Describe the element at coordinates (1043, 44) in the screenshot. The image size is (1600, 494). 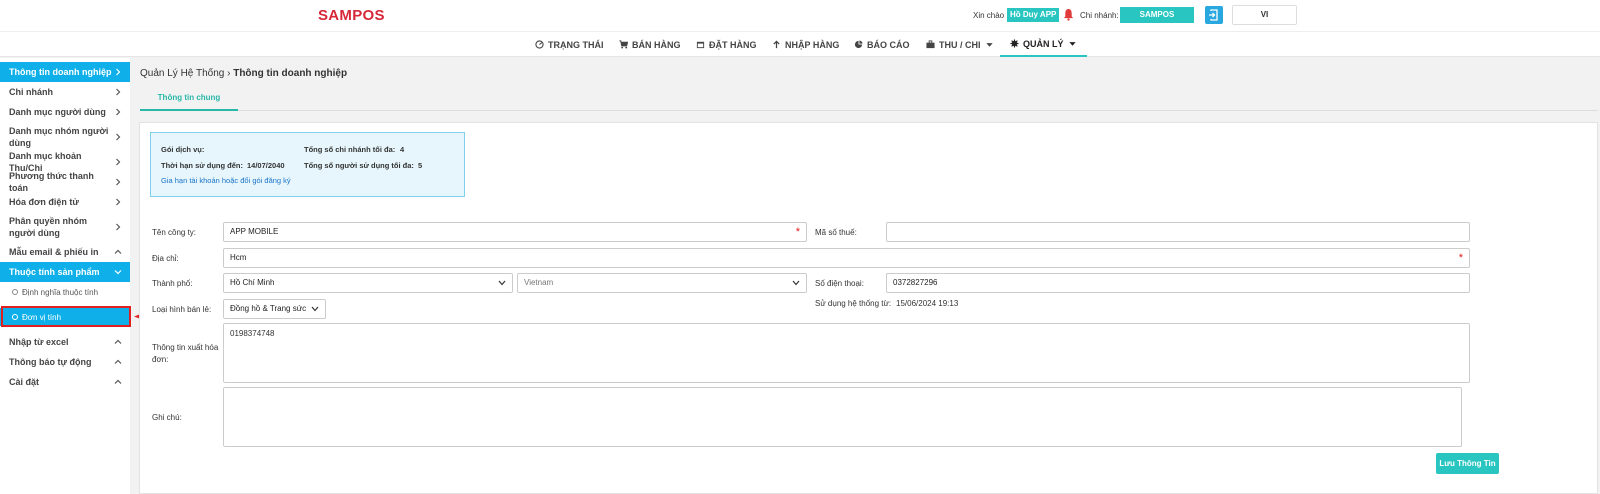
I see `nav-quan-ly: QUẢN LÝ` at that location.